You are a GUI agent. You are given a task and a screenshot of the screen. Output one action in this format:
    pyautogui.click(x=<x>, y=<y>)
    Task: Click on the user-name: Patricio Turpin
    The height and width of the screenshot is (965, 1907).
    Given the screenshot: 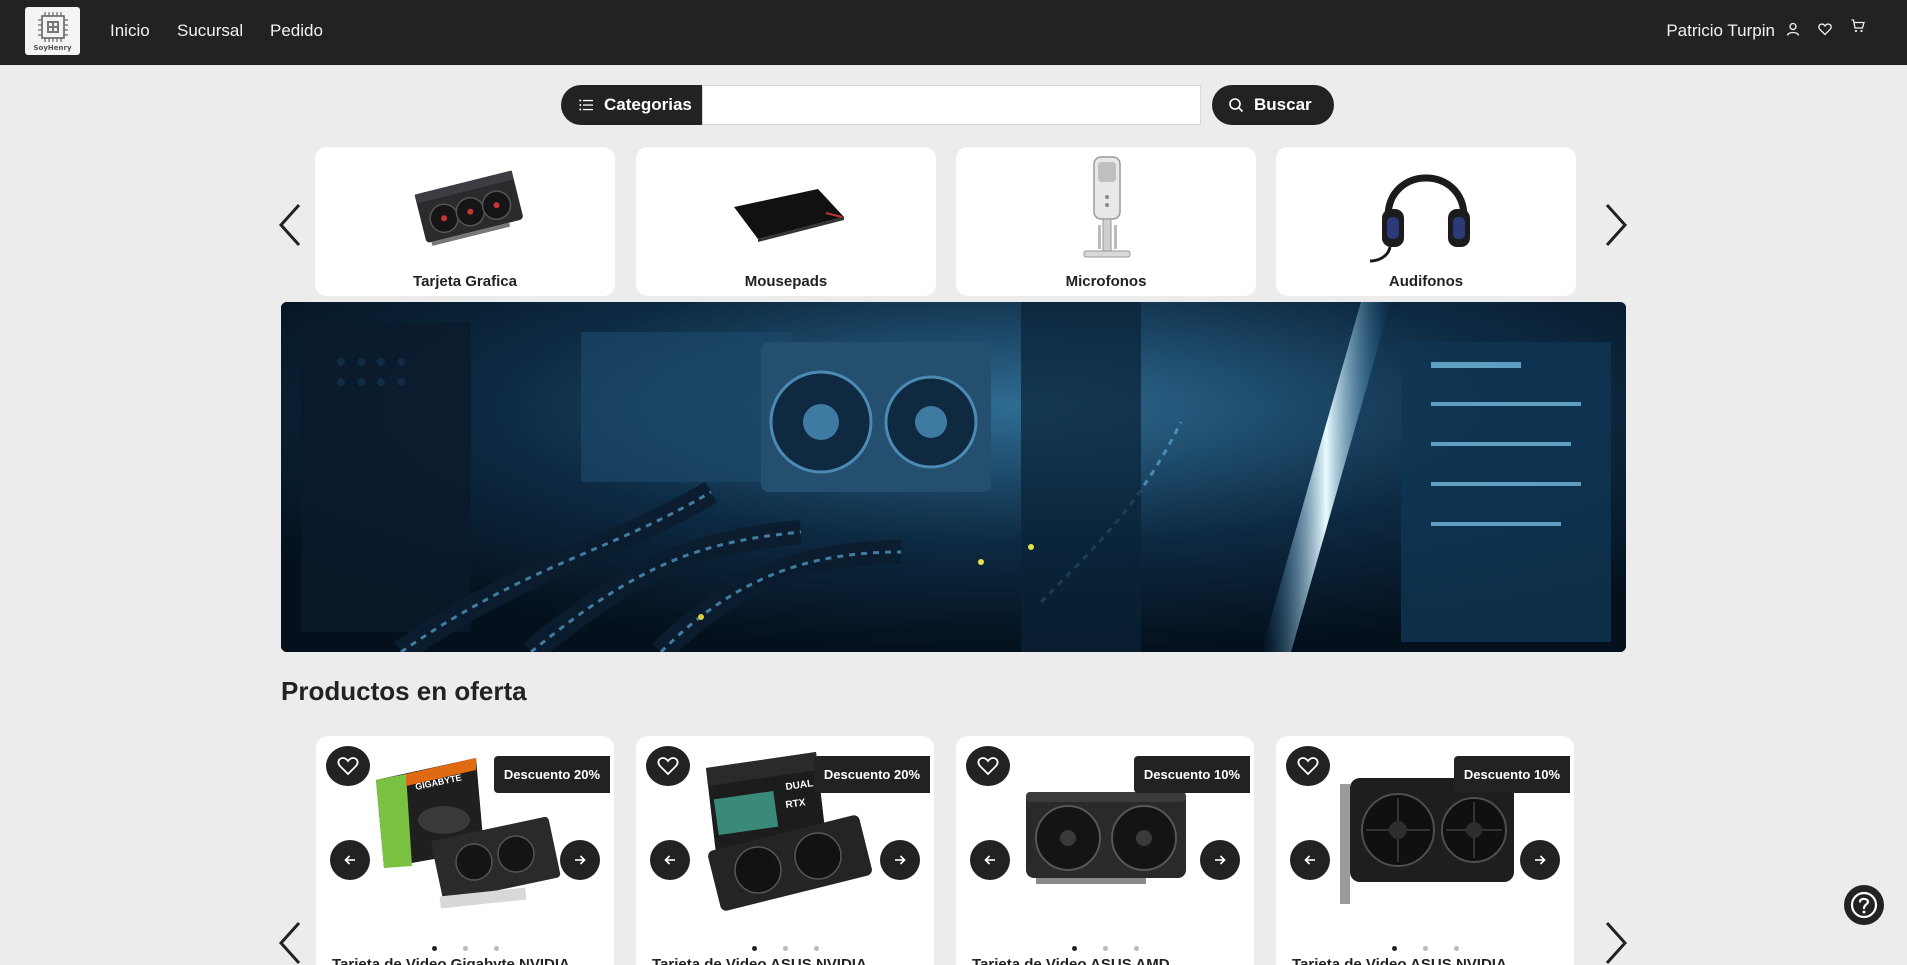 What is the action you would take?
    pyautogui.click(x=1720, y=31)
    